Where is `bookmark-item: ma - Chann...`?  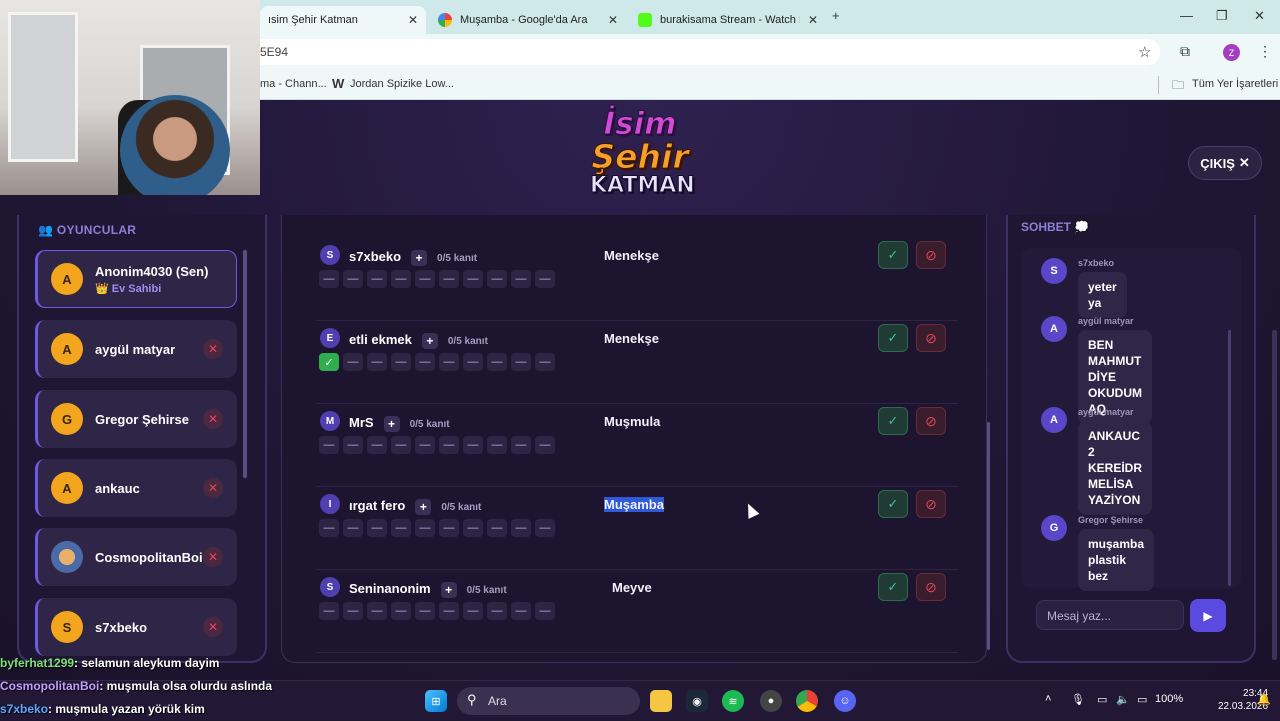 bookmark-item: ma - Chann... is located at coordinates (293, 84).